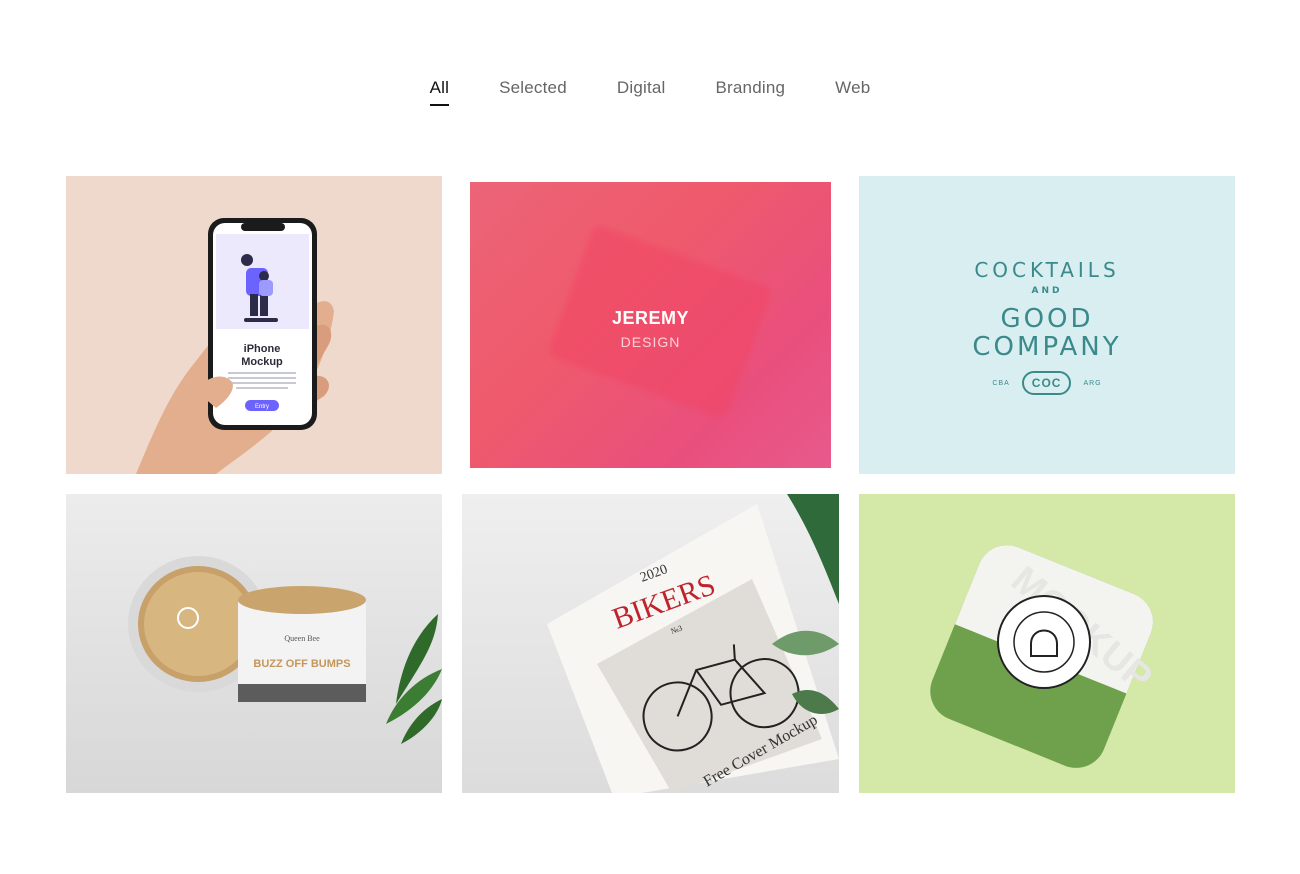 Image resolution: width=1300 pixels, height=874 pixels. What do you see at coordinates (262, 362) in the screenshot?
I see `iphone-subtitle-text: Mockup` at bounding box center [262, 362].